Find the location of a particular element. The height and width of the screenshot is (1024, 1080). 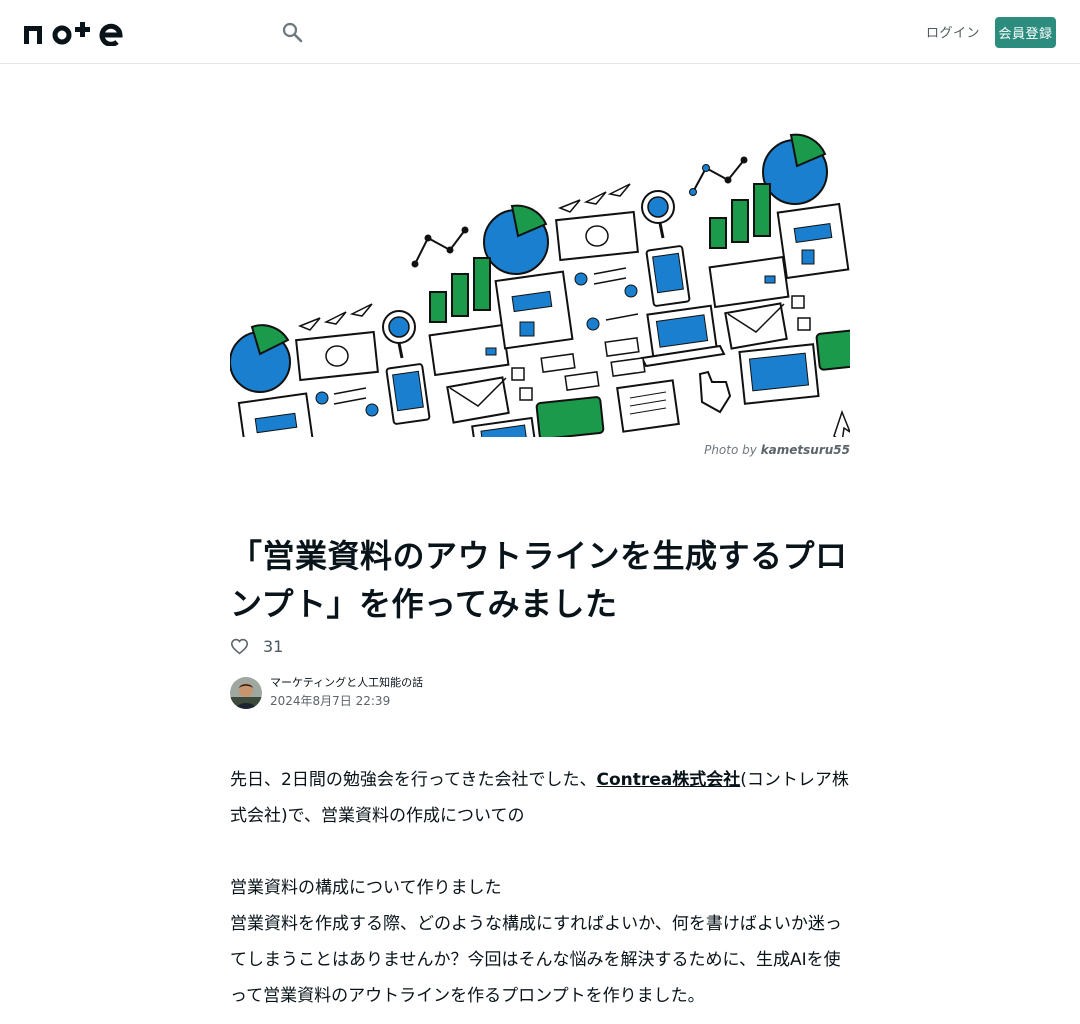

company-link: Contrea株式会社 is located at coordinates (668, 780).